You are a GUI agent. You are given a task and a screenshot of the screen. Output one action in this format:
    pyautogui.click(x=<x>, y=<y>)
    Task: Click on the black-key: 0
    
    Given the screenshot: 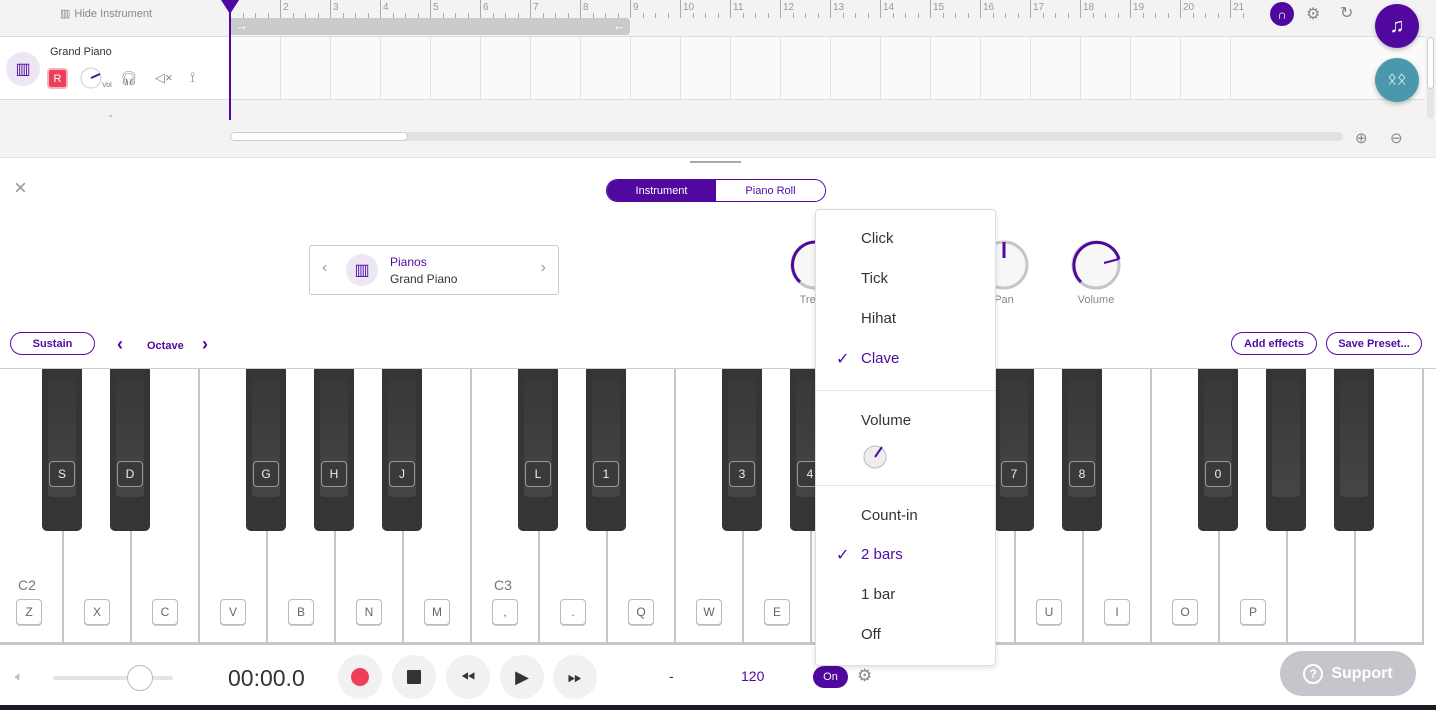 What is the action you would take?
    pyautogui.click(x=1218, y=450)
    